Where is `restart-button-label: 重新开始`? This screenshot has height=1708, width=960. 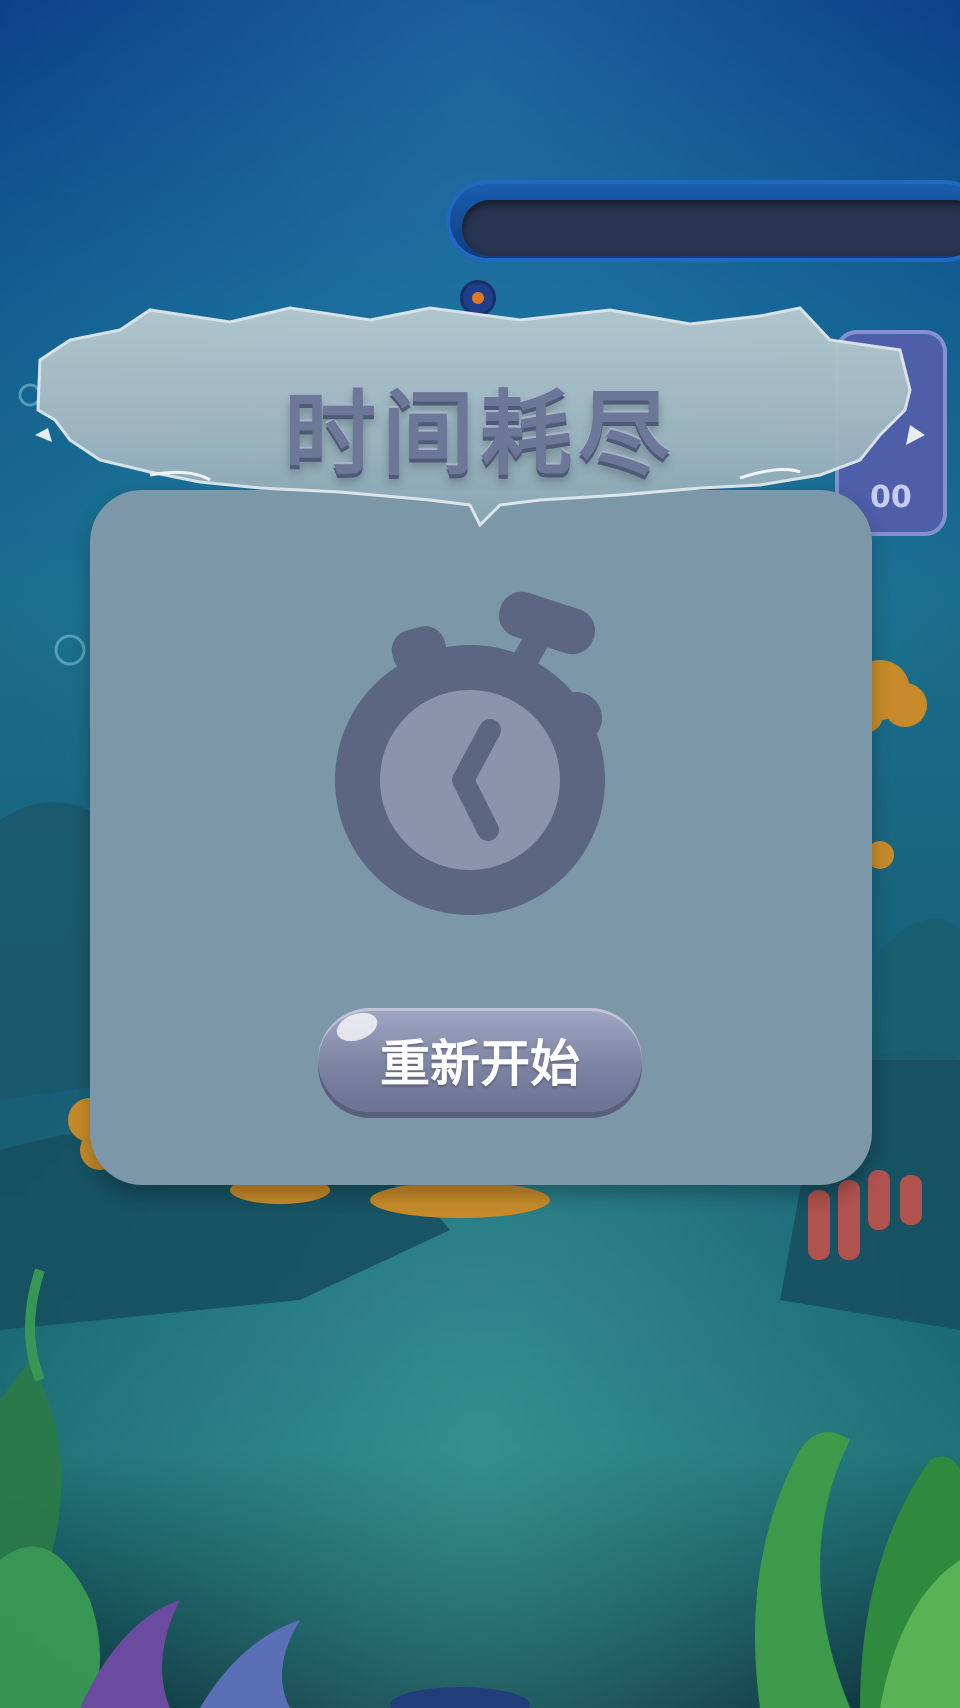
restart-button-label: 重新开始 is located at coordinates (480, 1064).